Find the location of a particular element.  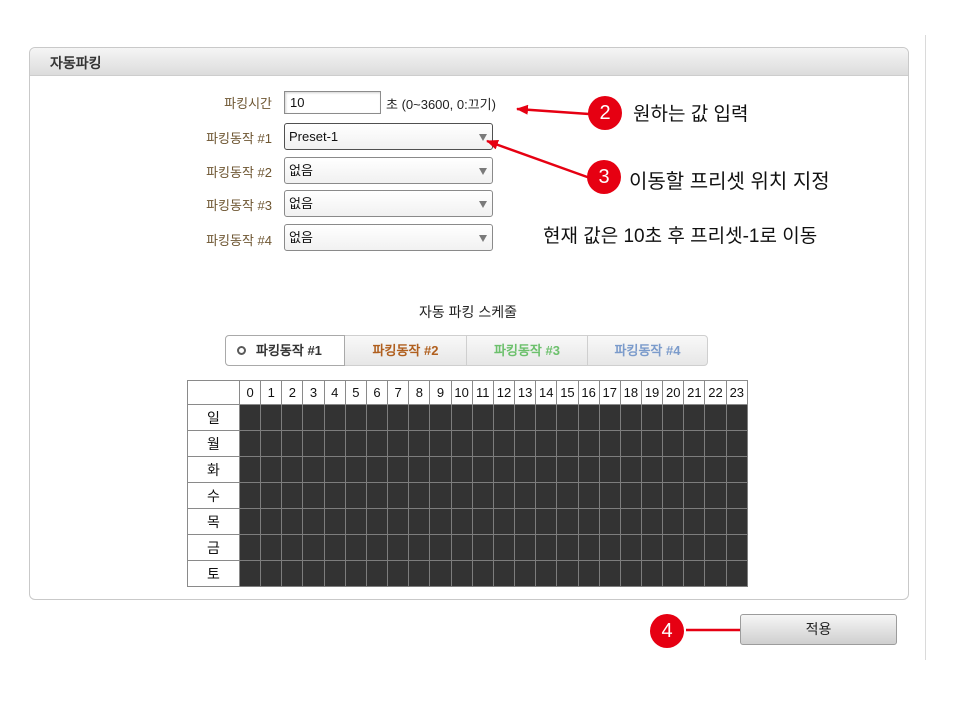

tab-parking-action-4: 파킹동작 #4 is located at coordinates (647, 350).